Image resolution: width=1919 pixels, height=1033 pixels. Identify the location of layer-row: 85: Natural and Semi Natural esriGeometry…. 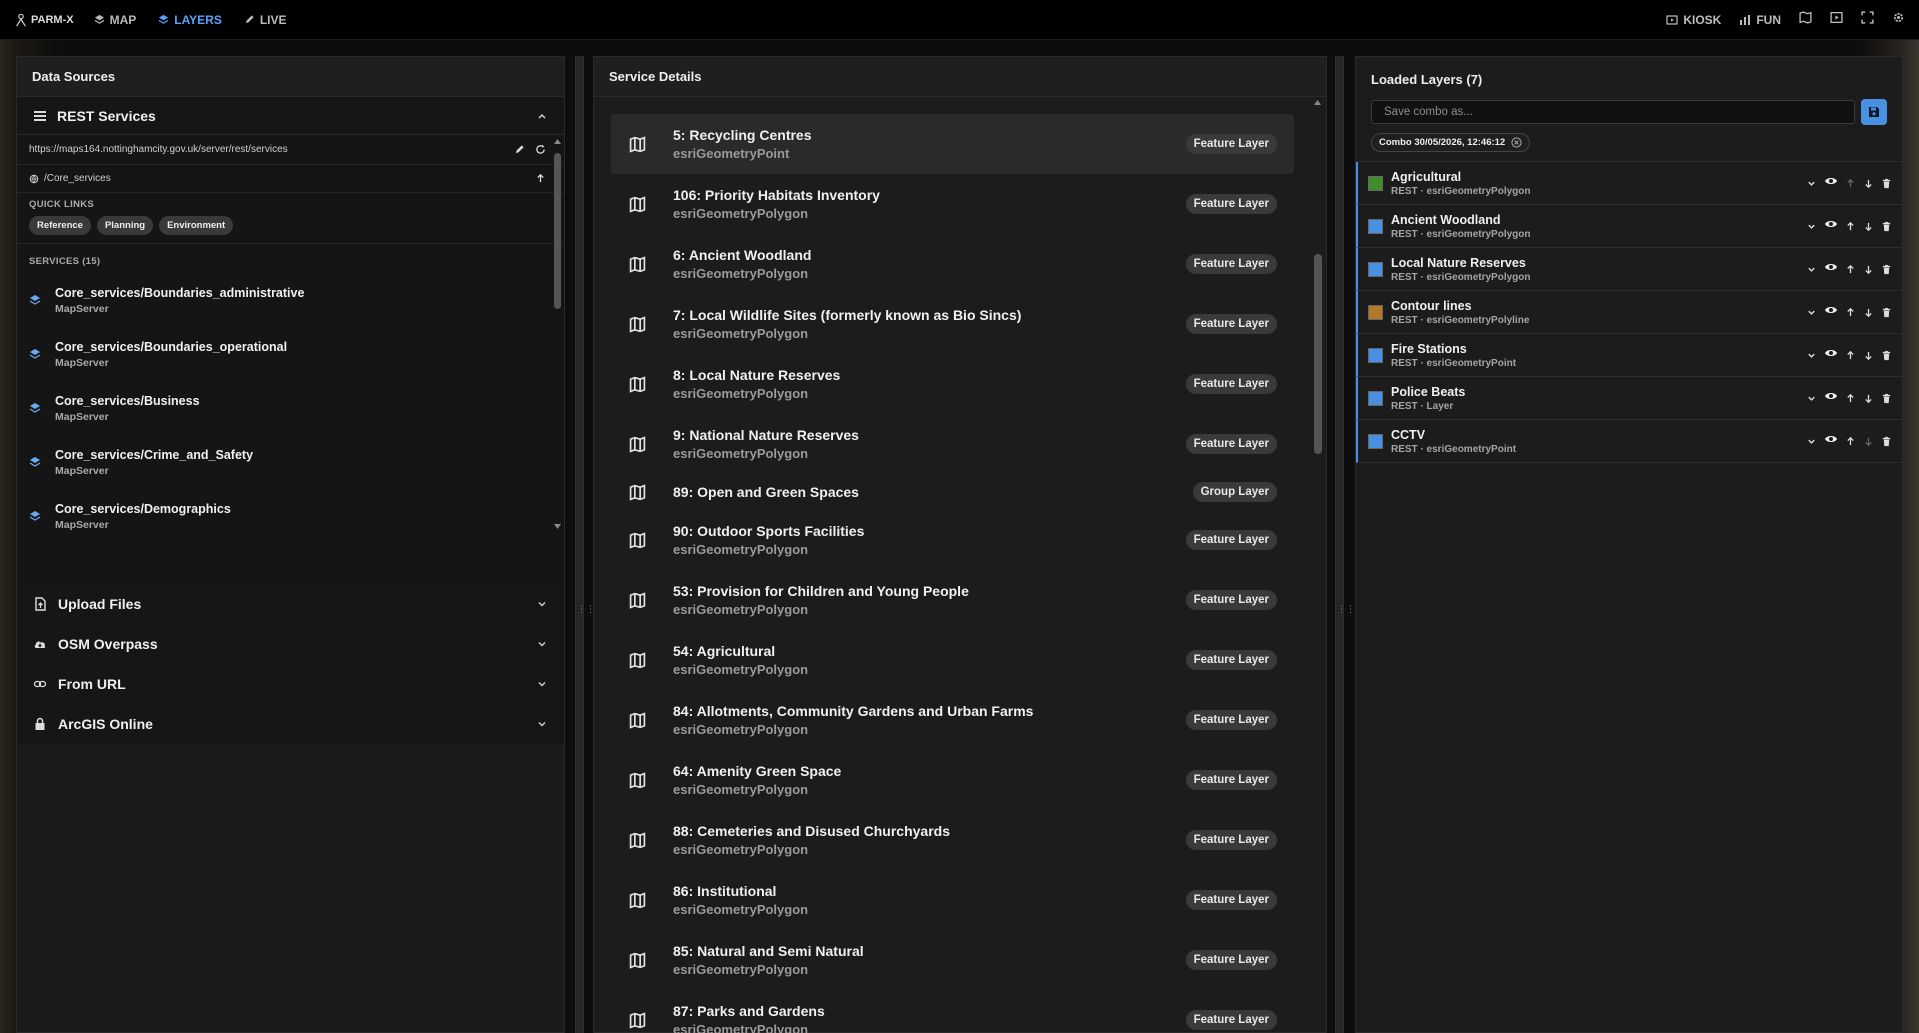
(952, 960).